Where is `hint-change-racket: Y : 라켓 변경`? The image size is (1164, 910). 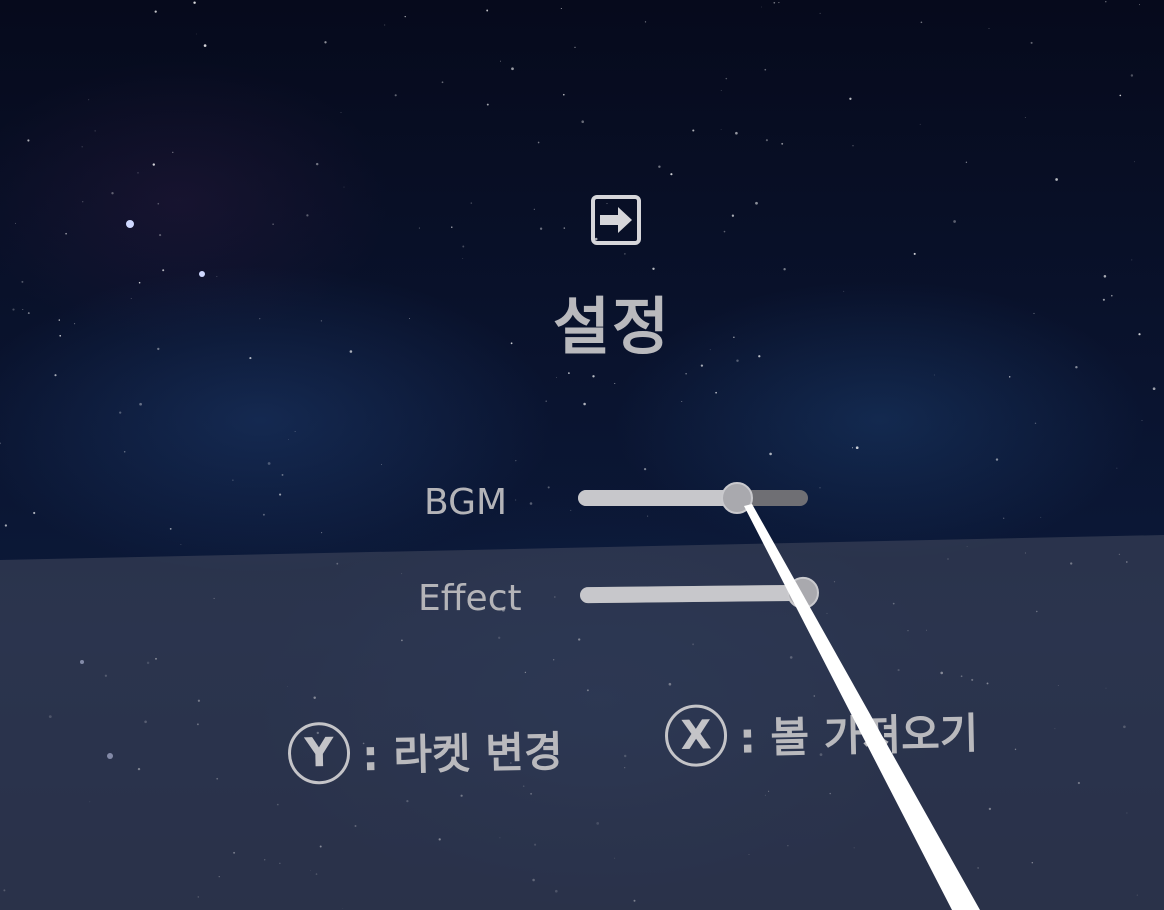 hint-change-racket: Y : 라켓 변경 is located at coordinates (425, 751).